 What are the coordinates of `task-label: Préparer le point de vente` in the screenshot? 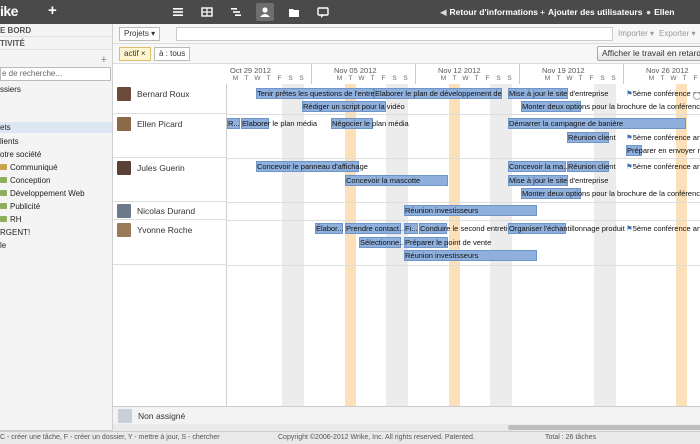 It's located at (448, 242).